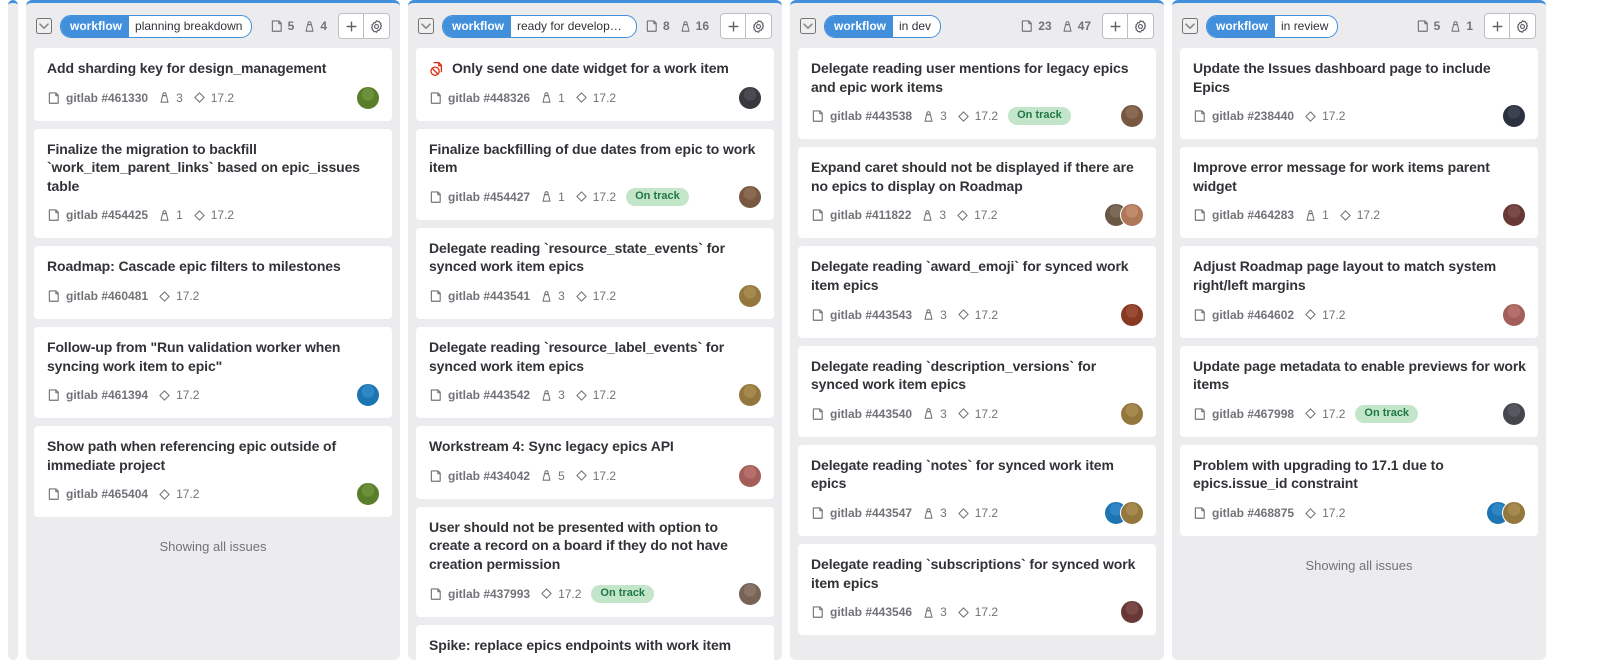 Image resolution: width=1601 pixels, height=668 pixels. What do you see at coordinates (576, 25) in the screenshot?
I see `label-value: ready for development` at bounding box center [576, 25].